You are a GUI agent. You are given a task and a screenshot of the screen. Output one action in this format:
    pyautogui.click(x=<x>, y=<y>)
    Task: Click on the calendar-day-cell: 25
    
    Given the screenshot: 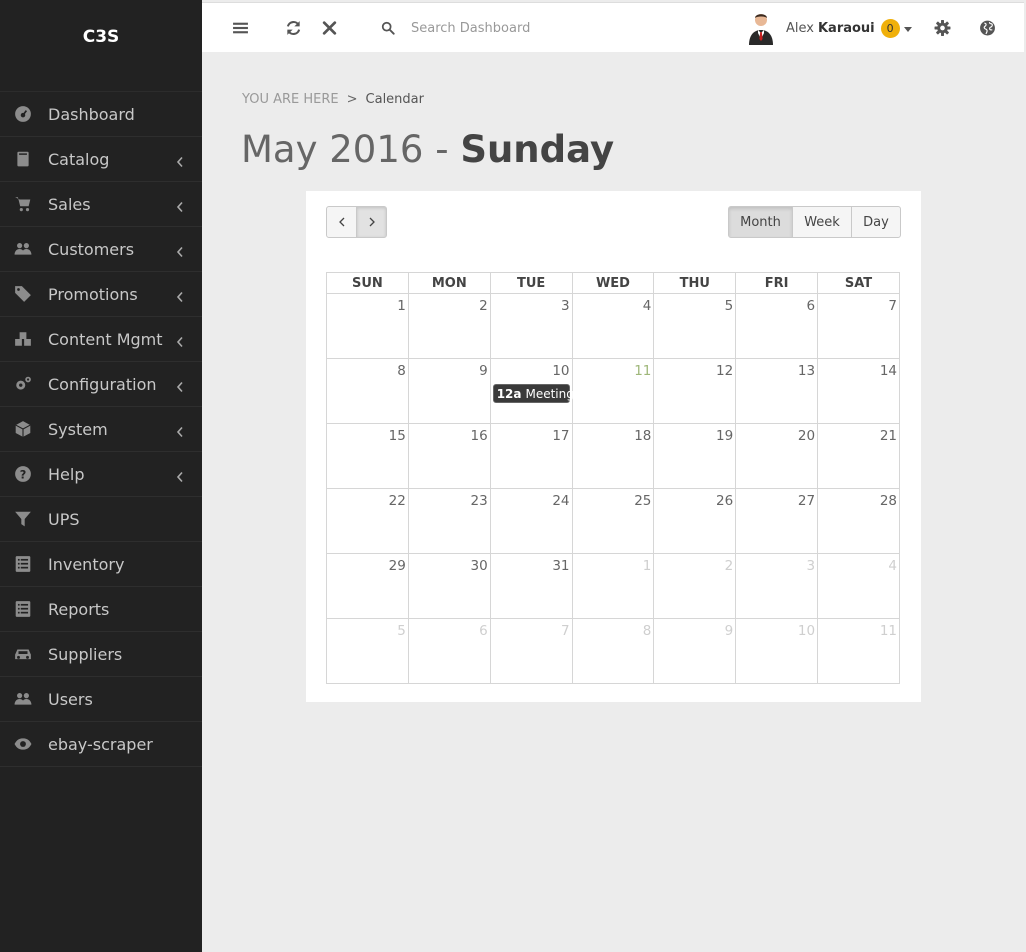 What is the action you would take?
    pyautogui.click(x=613, y=521)
    